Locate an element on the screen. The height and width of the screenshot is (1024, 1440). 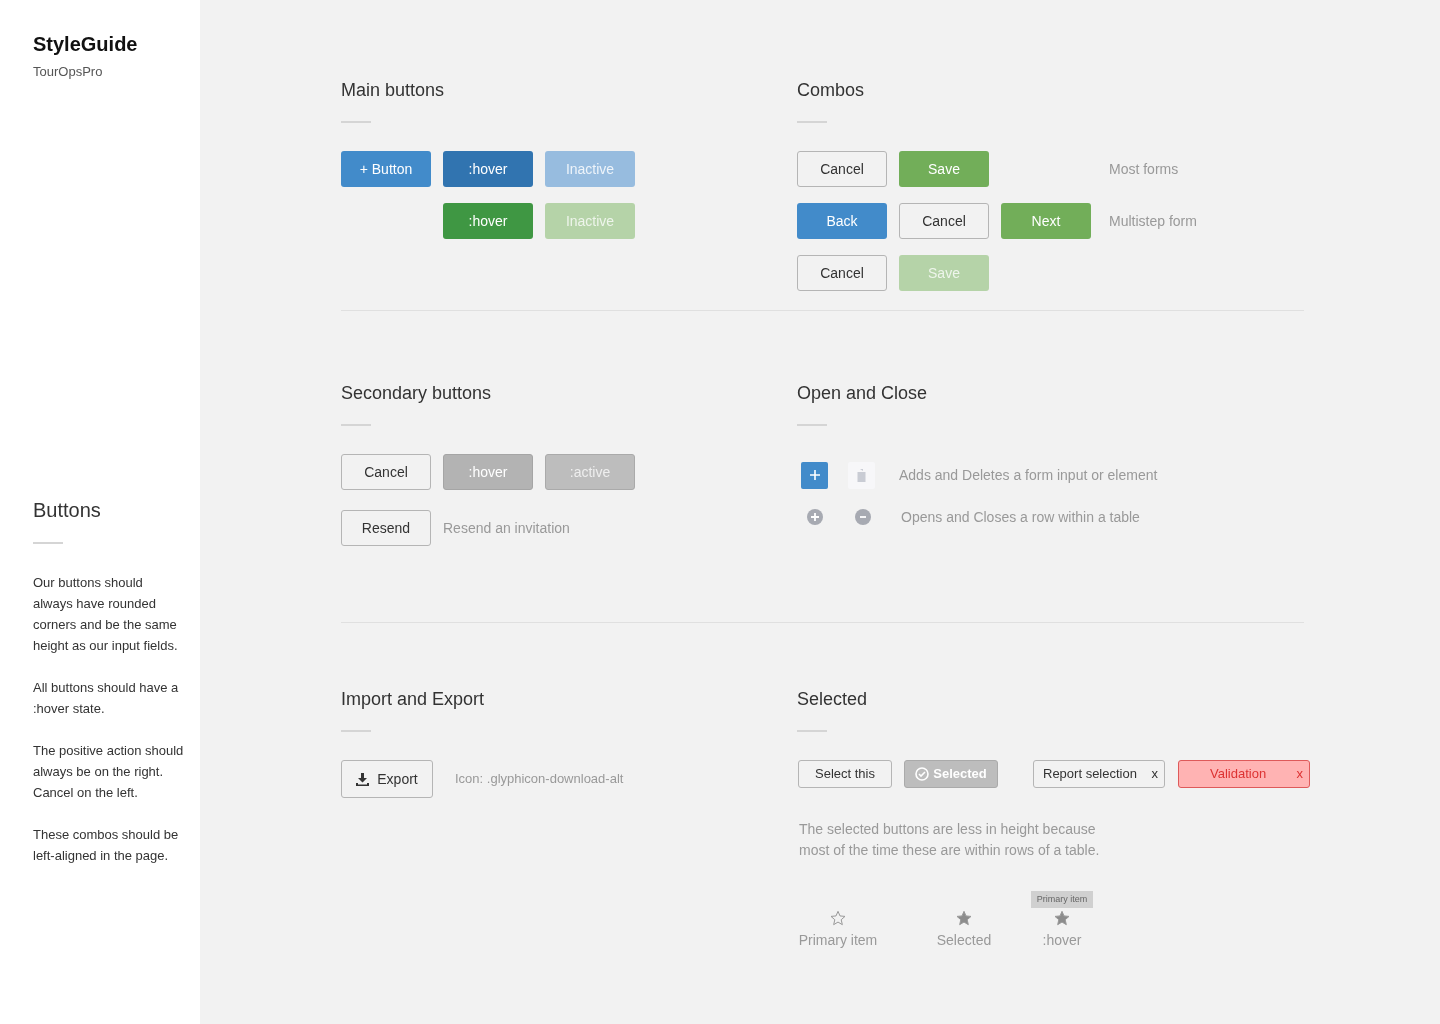
check-circle-icon is located at coordinates (922, 774).